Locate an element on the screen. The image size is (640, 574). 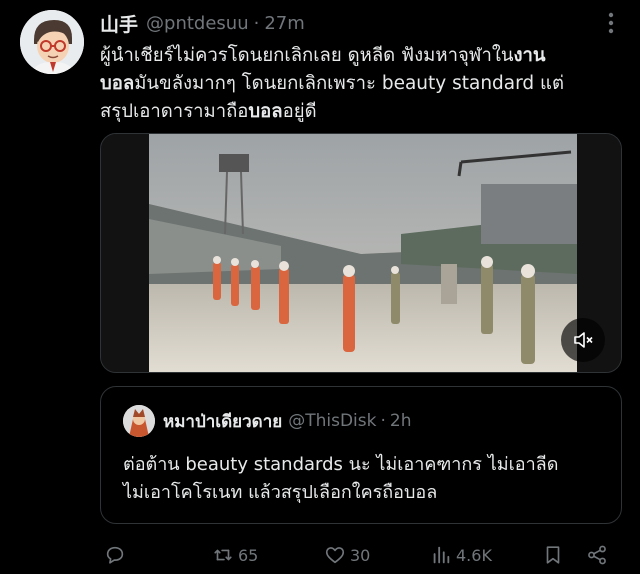
quote-handle: @ThisDisk is located at coordinates (332, 421).